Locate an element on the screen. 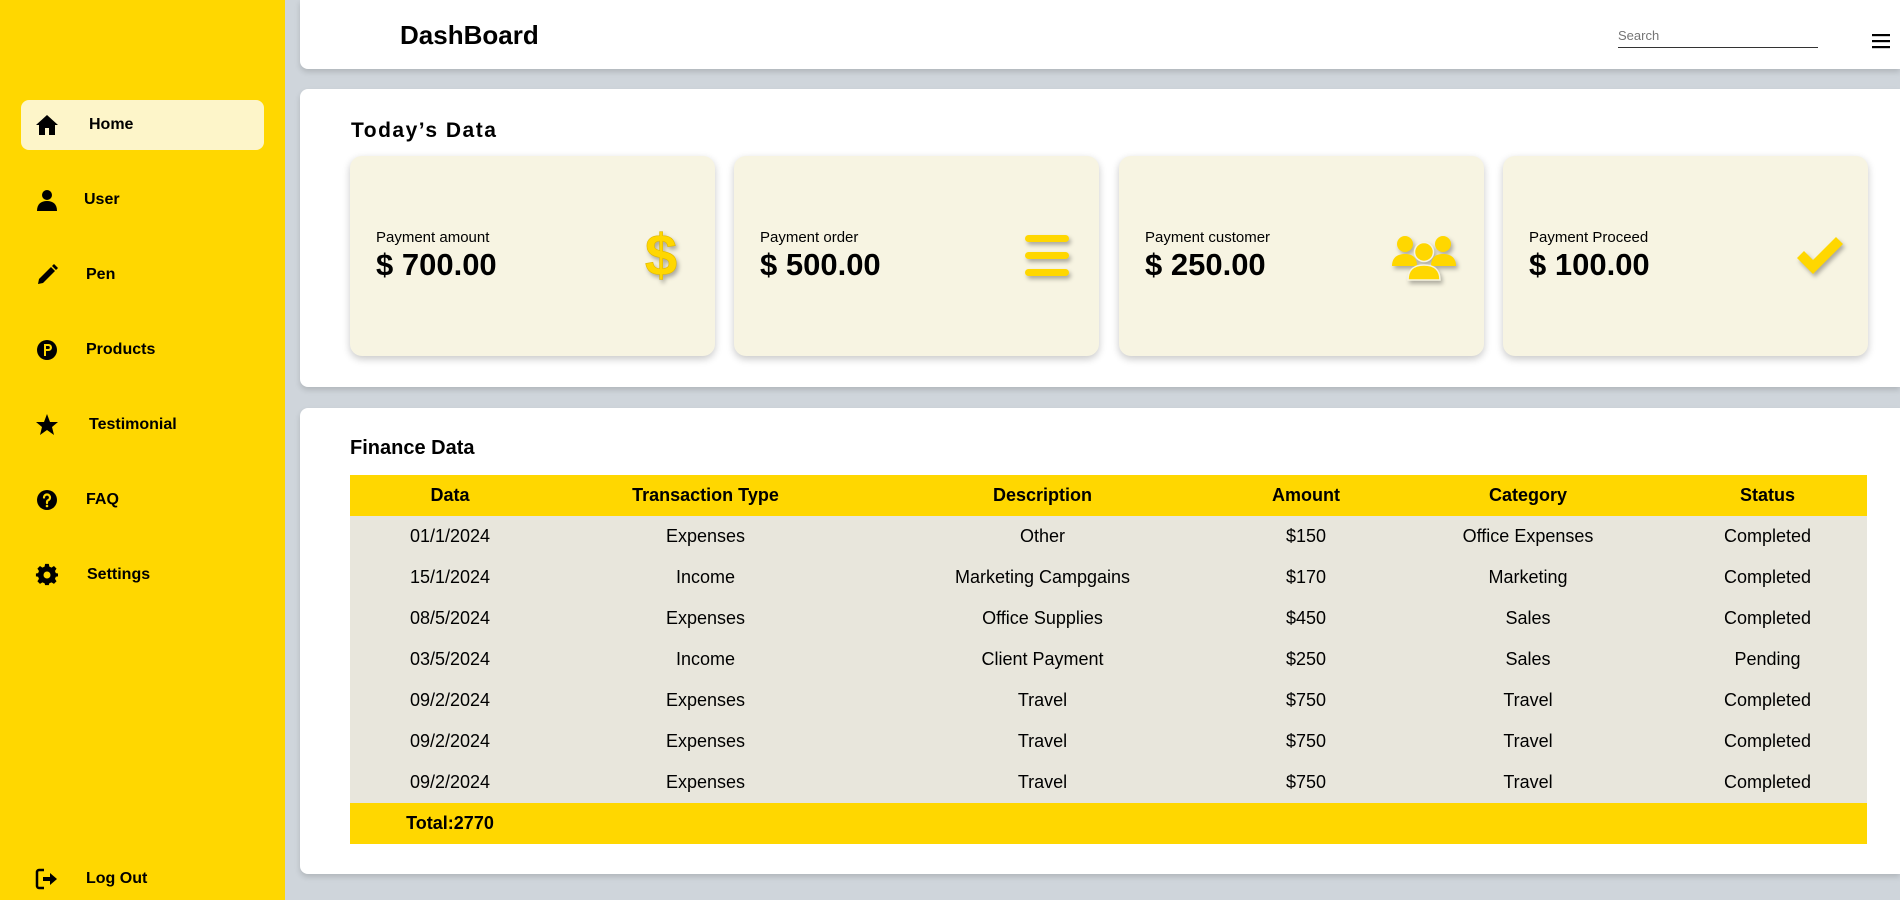 The image size is (1900, 900). dollar-icon: $ is located at coordinates (661, 256).